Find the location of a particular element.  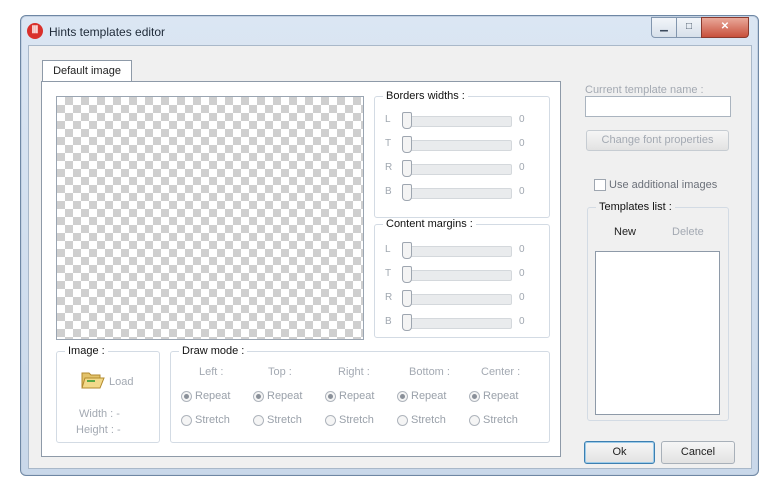

image-group-title: Image : is located at coordinates (86, 351).